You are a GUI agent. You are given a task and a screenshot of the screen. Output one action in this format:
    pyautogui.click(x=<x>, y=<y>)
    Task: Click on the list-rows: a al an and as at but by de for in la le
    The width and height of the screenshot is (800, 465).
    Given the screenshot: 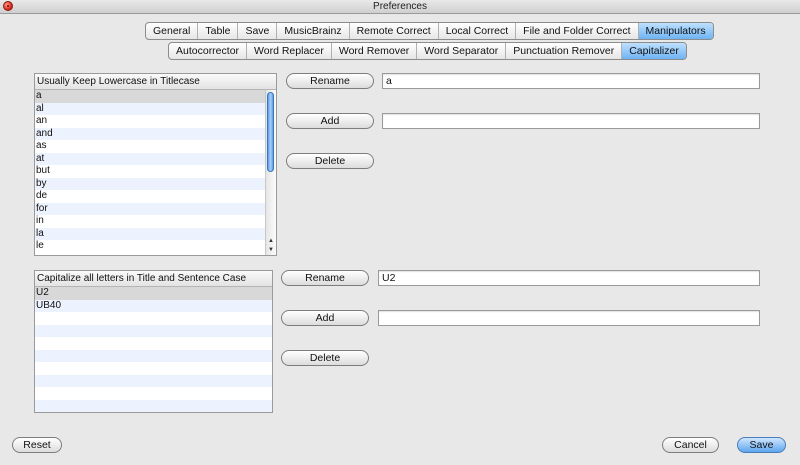 What is the action you would take?
    pyautogui.click(x=155, y=171)
    